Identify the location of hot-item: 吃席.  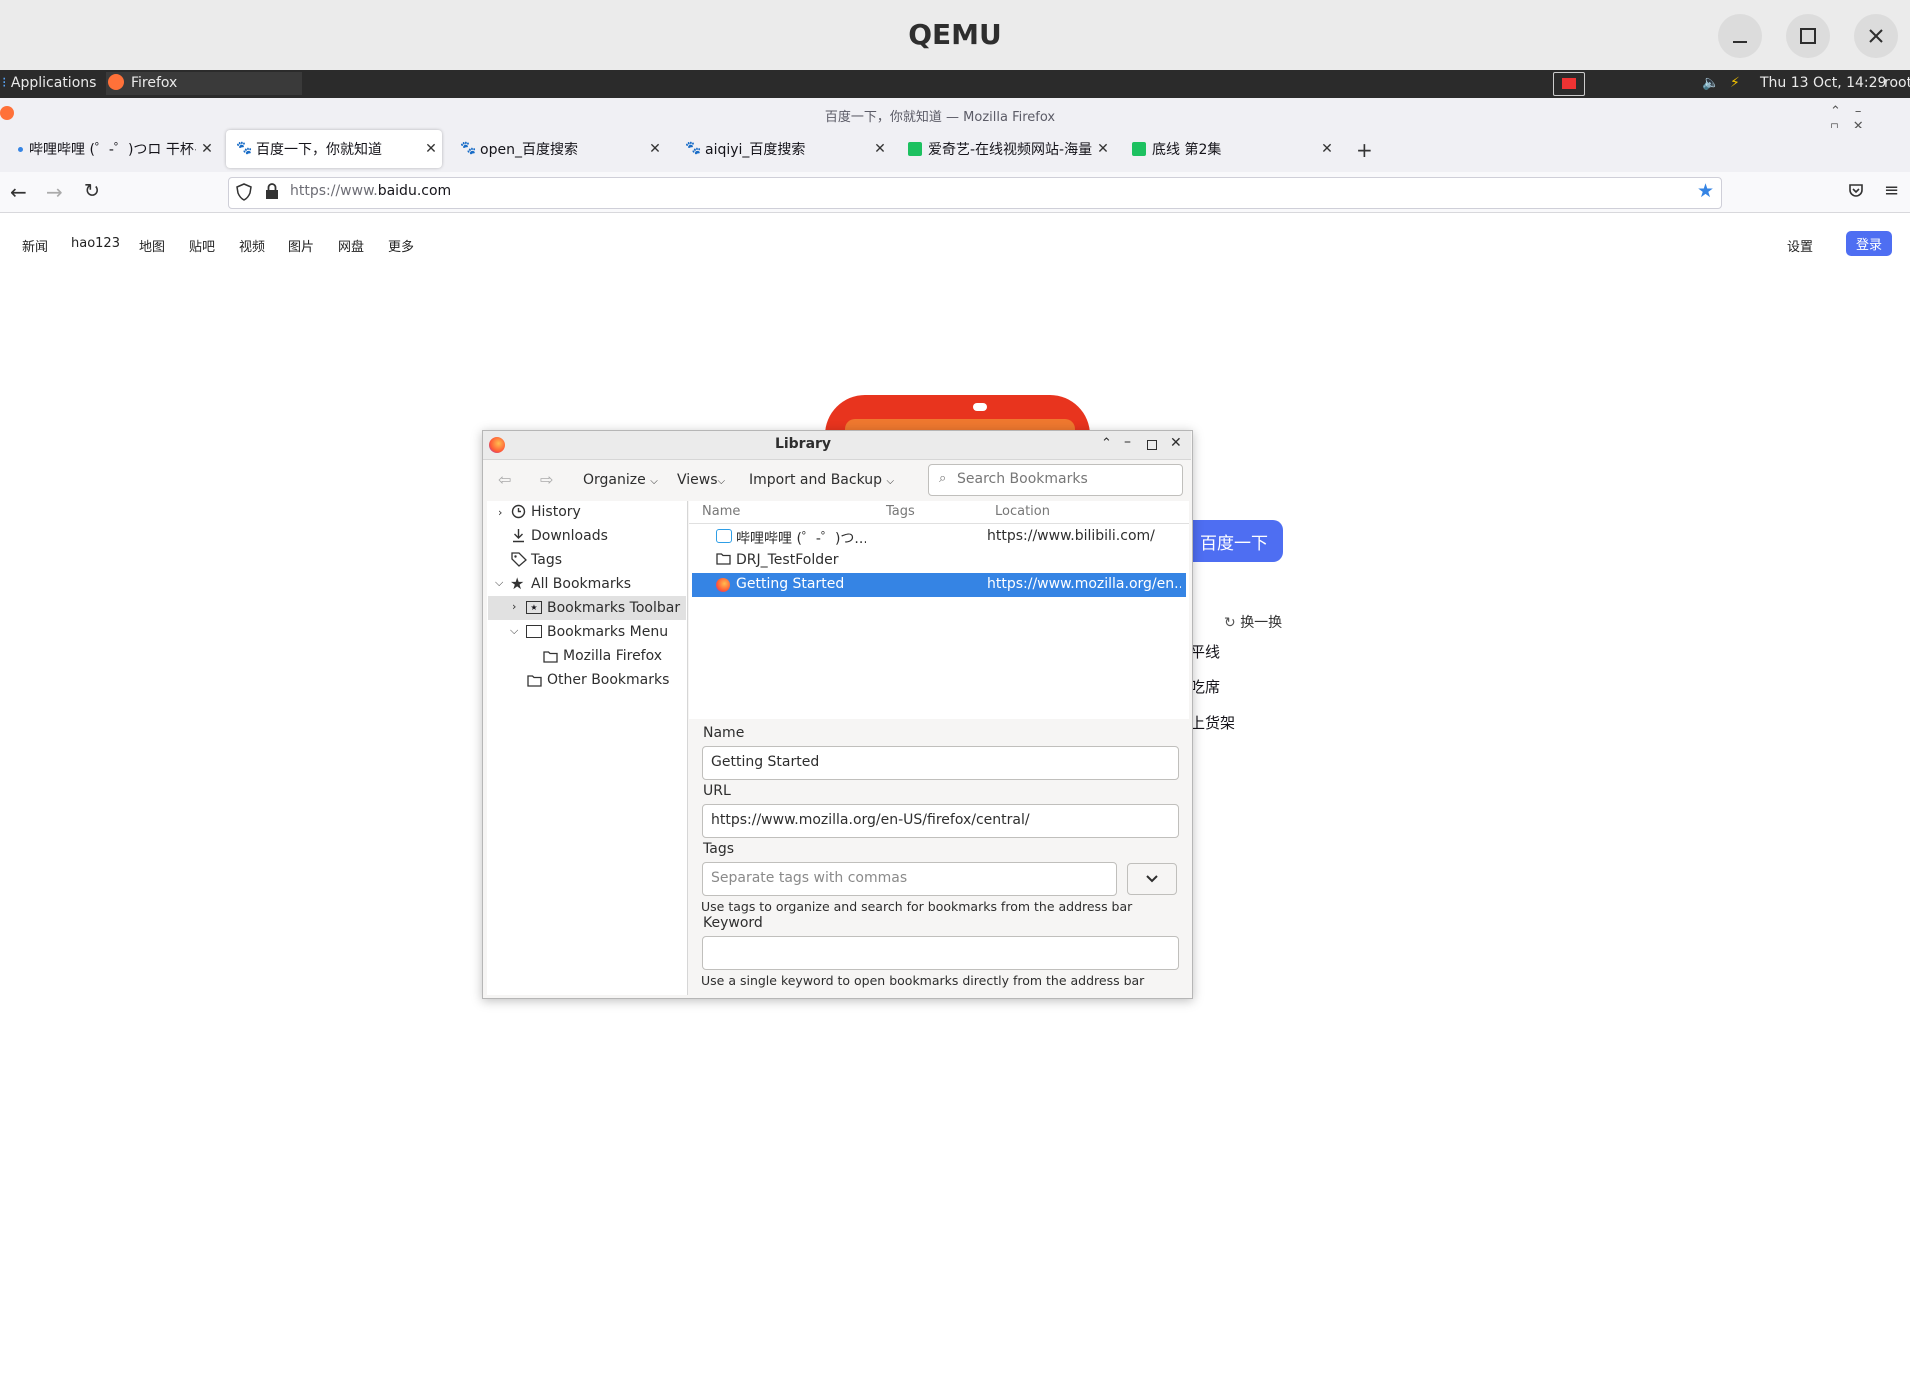
(1205, 686).